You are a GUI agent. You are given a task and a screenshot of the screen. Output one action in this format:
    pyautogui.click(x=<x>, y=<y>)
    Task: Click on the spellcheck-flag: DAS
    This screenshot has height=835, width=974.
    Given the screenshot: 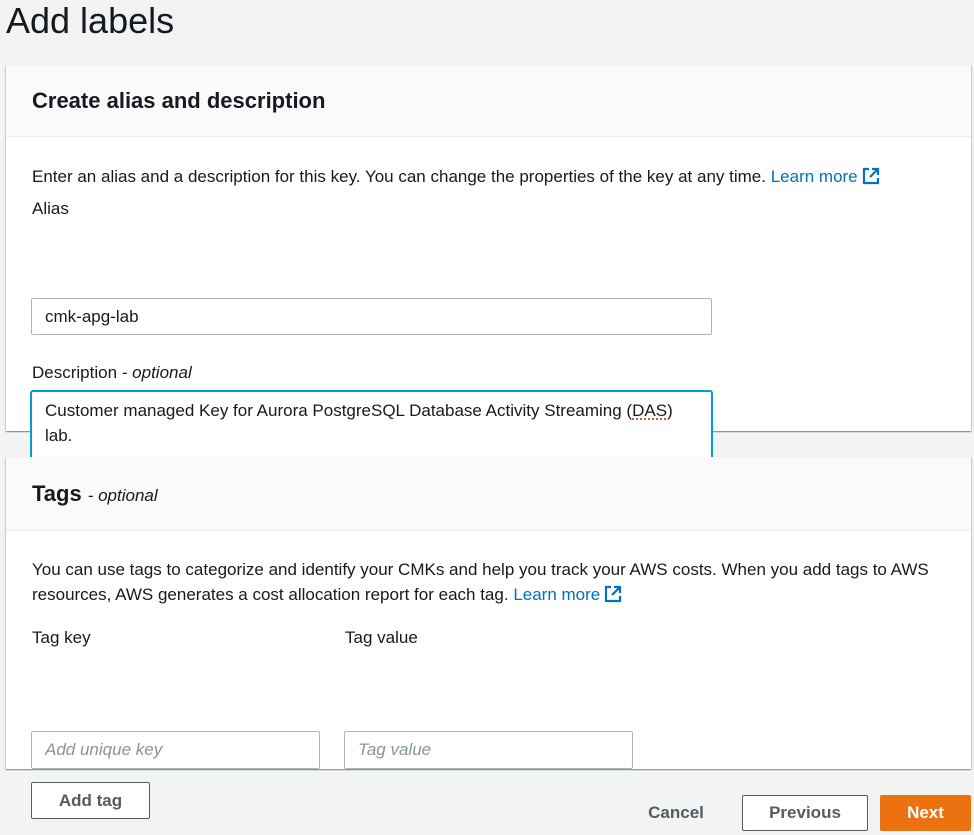 What is the action you would take?
    pyautogui.click(x=650, y=410)
    